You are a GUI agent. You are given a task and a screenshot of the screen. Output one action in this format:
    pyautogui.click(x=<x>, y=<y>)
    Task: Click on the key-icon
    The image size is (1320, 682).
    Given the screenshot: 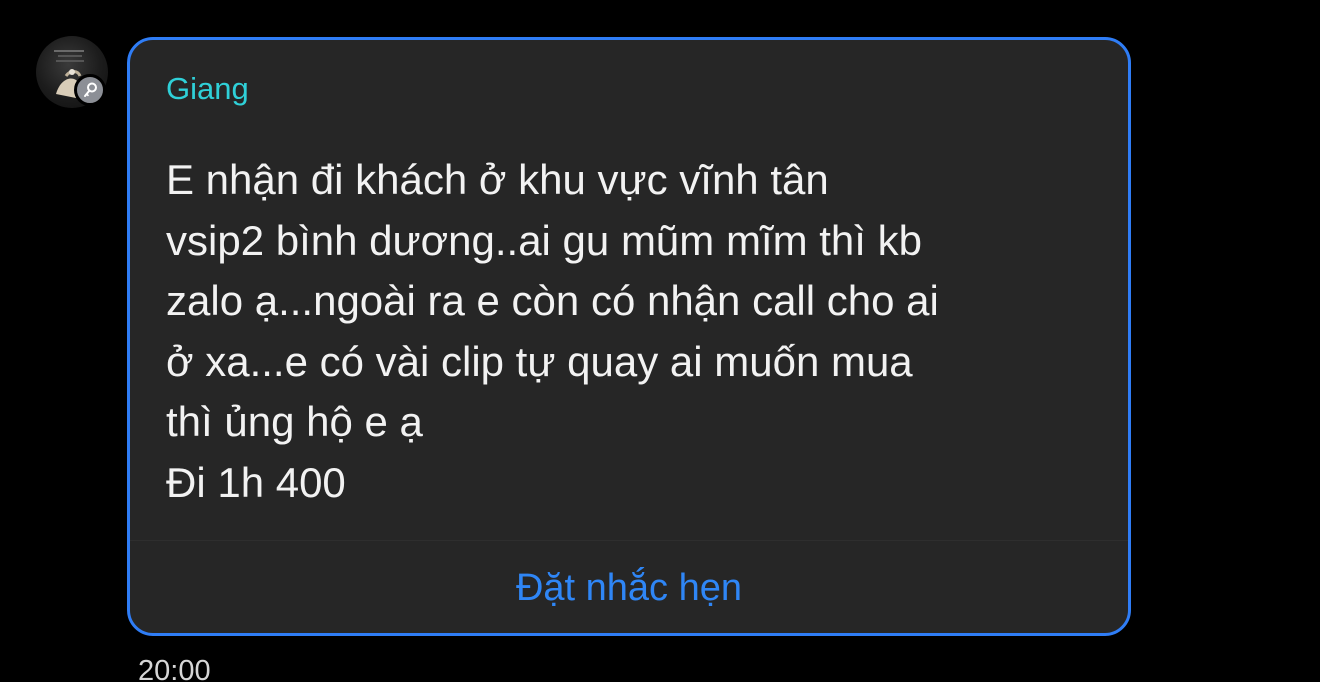 What is the action you would take?
    pyautogui.click(x=90, y=89)
    